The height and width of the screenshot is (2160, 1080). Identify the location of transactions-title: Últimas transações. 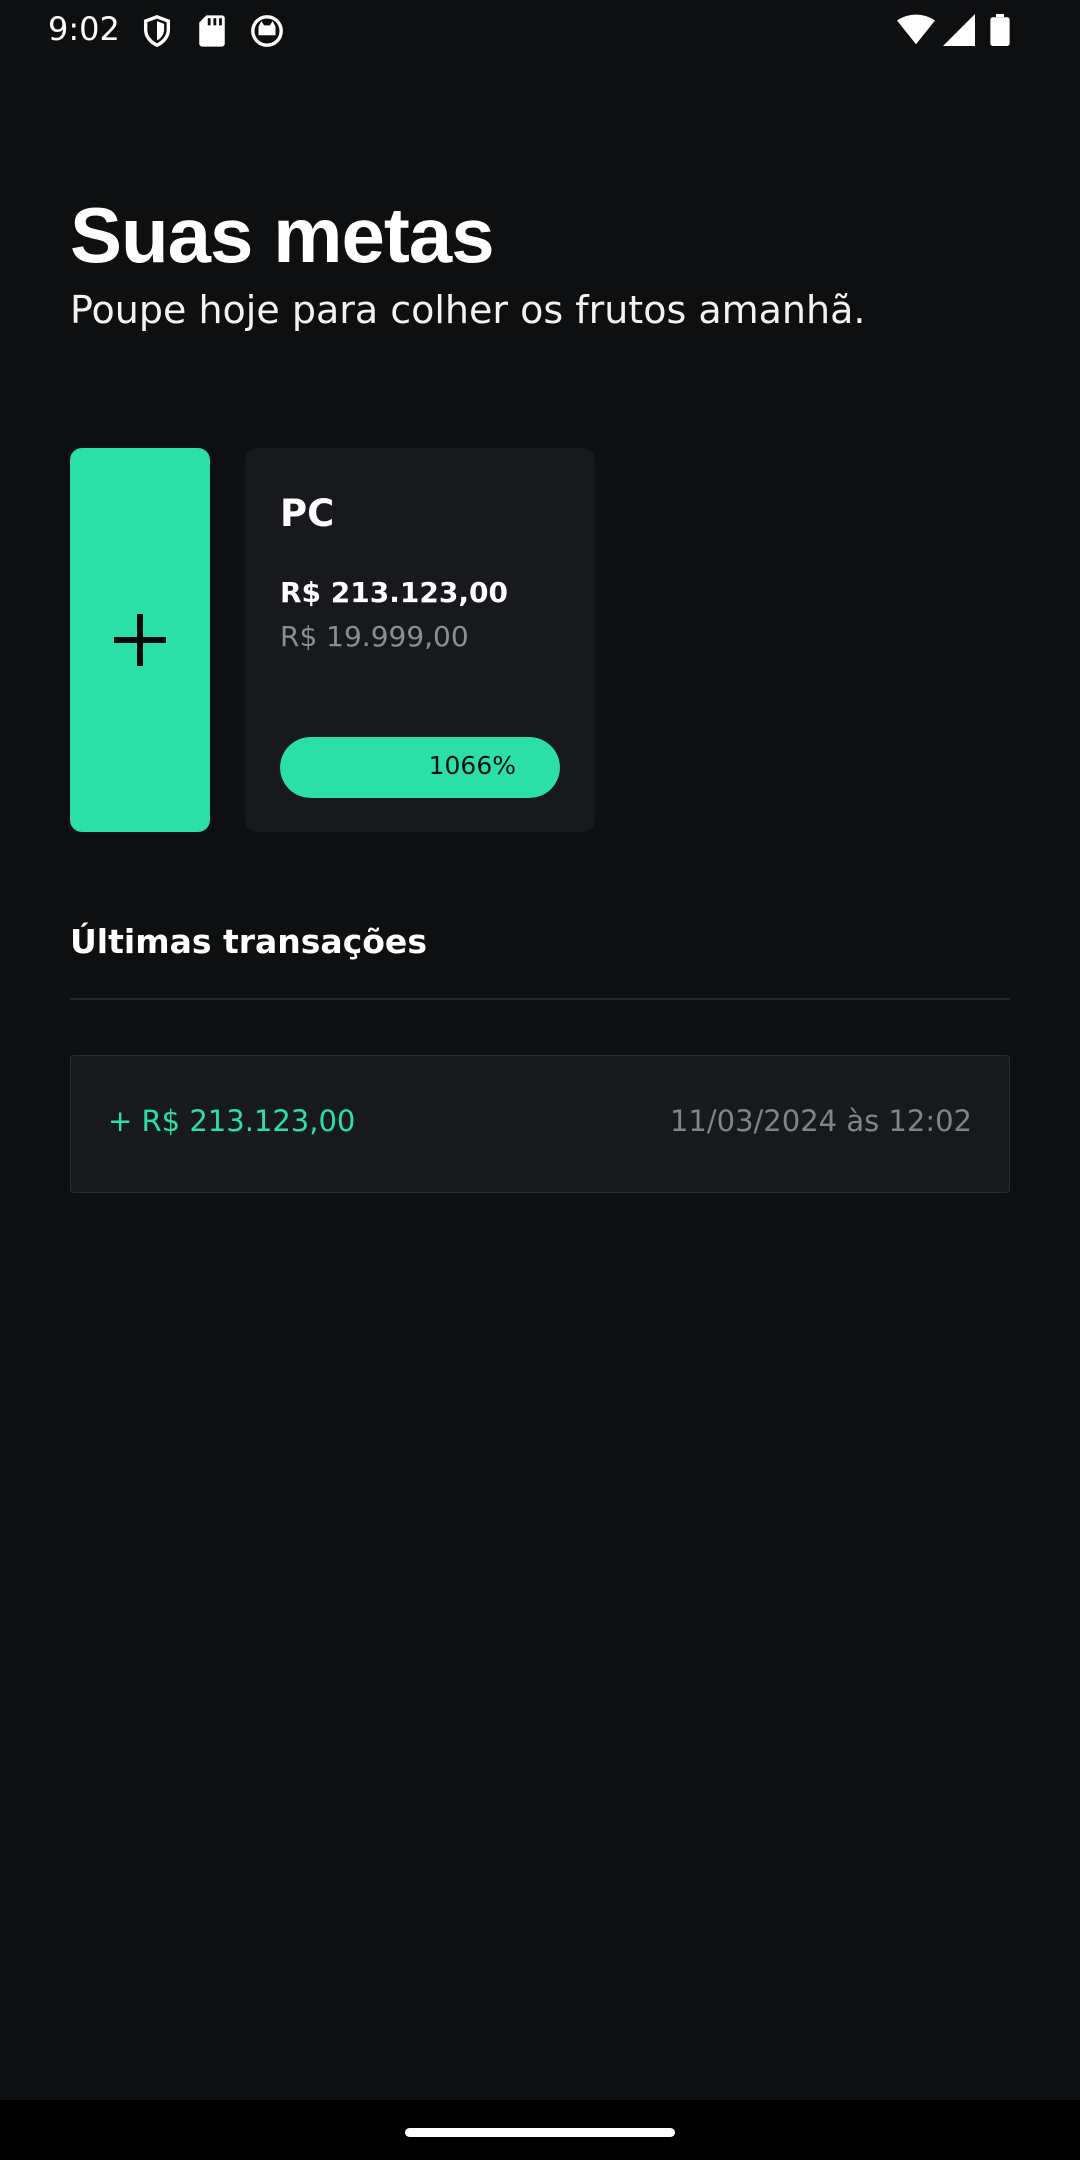
(248, 941).